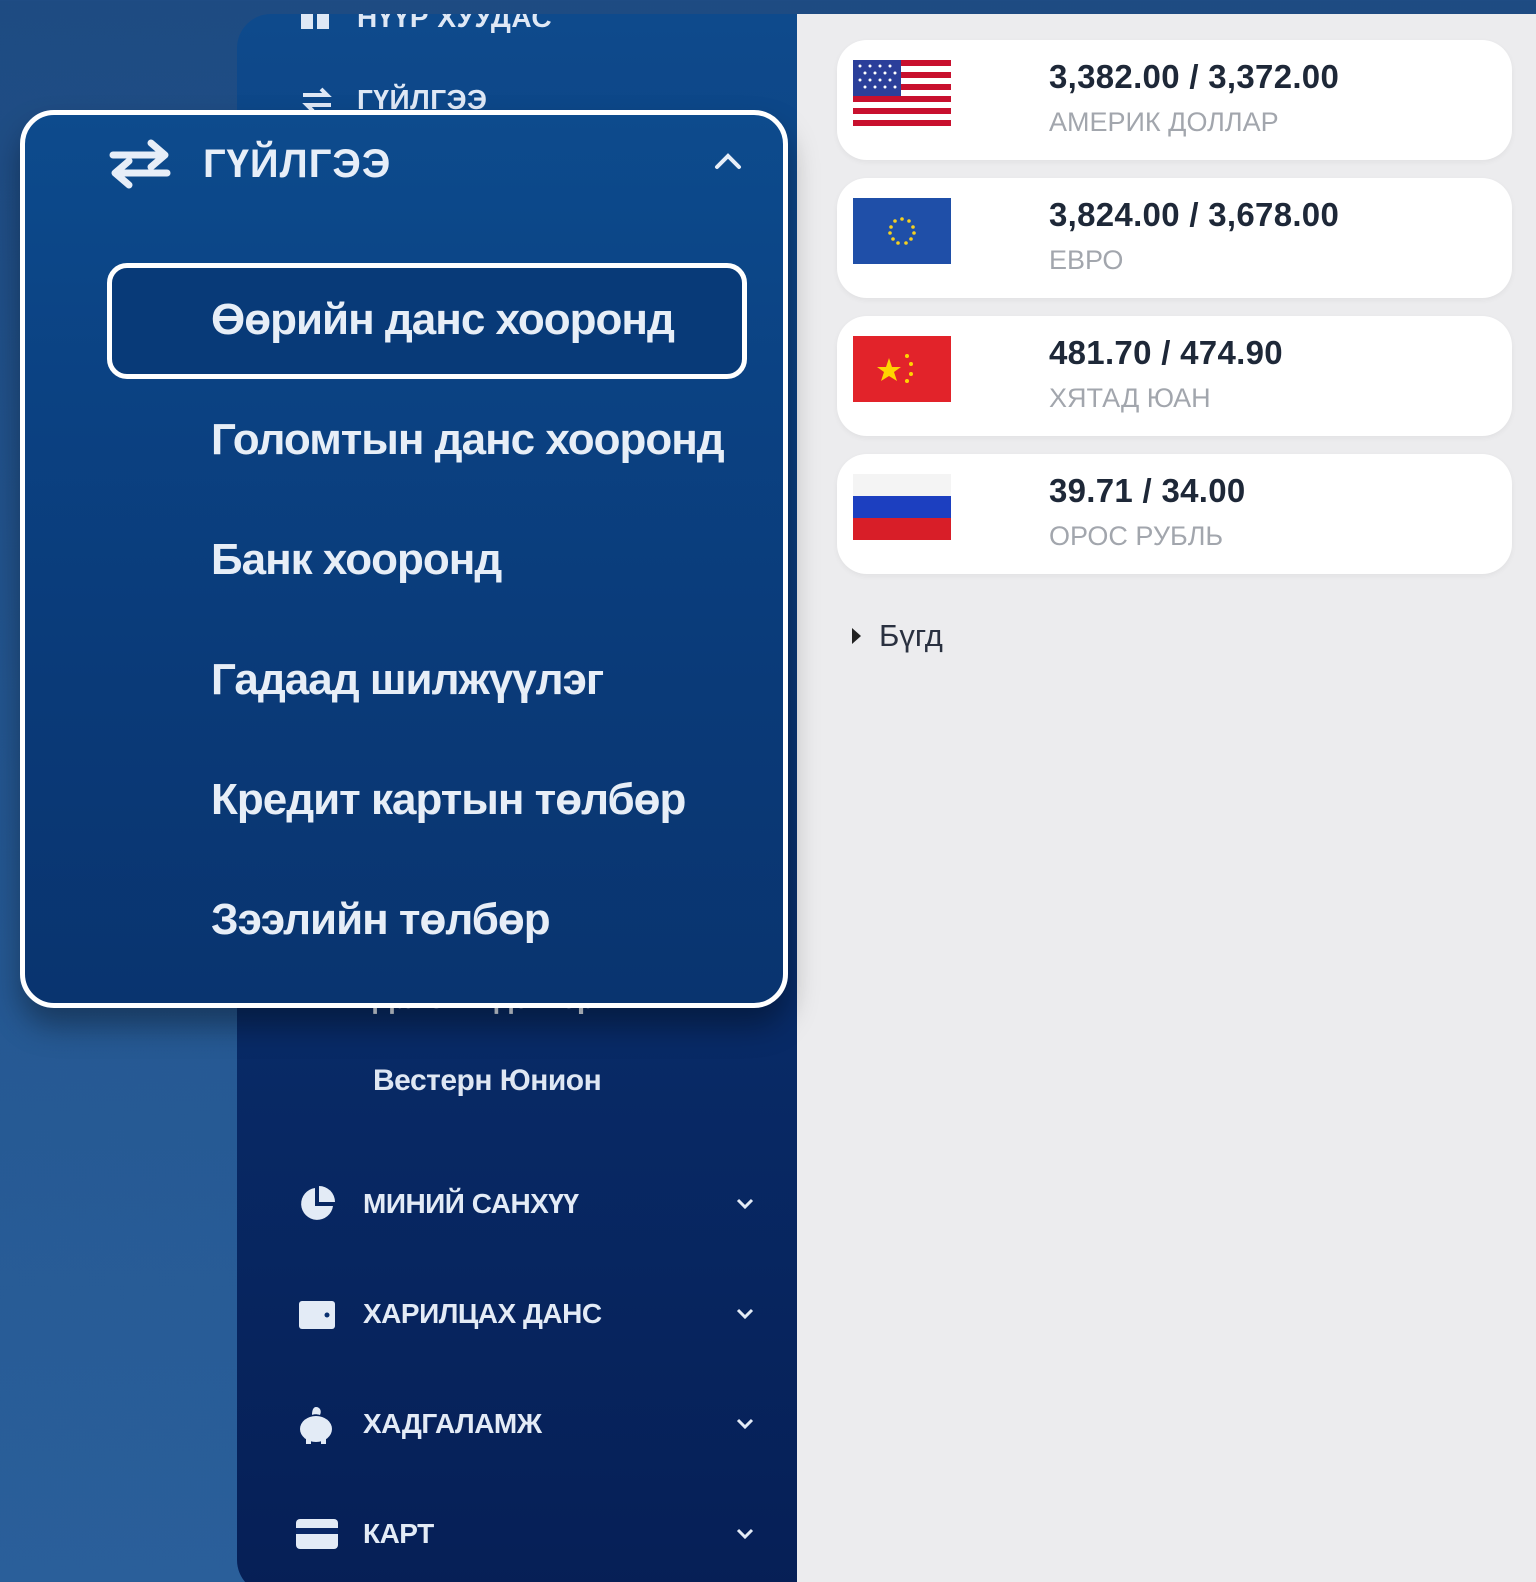 The width and height of the screenshot is (1536, 1582). Describe the element at coordinates (1174, 100) in the screenshot. I see `rate-card-usd: 3,382.00 / 3,372.00 АМЕРИК ДОЛЛАР` at that location.